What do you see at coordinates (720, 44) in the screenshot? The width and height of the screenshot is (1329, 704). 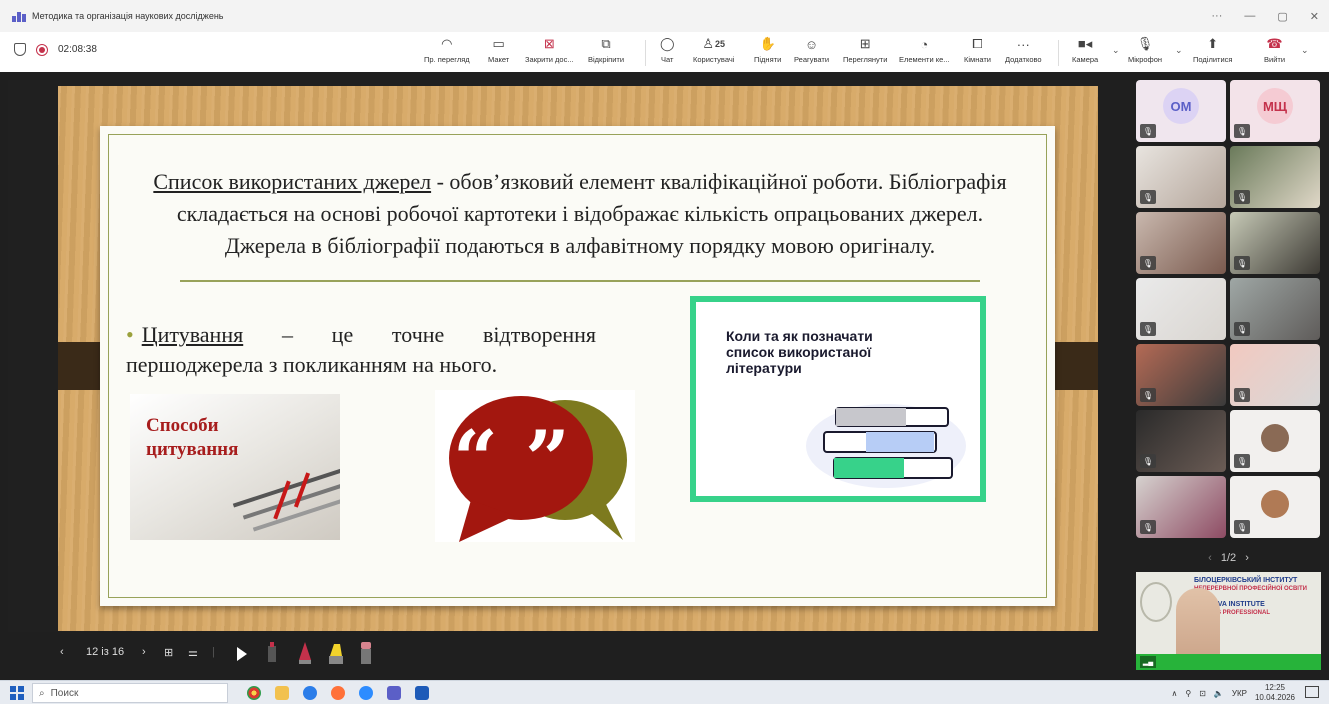 I see `people-count: 25` at bounding box center [720, 44].